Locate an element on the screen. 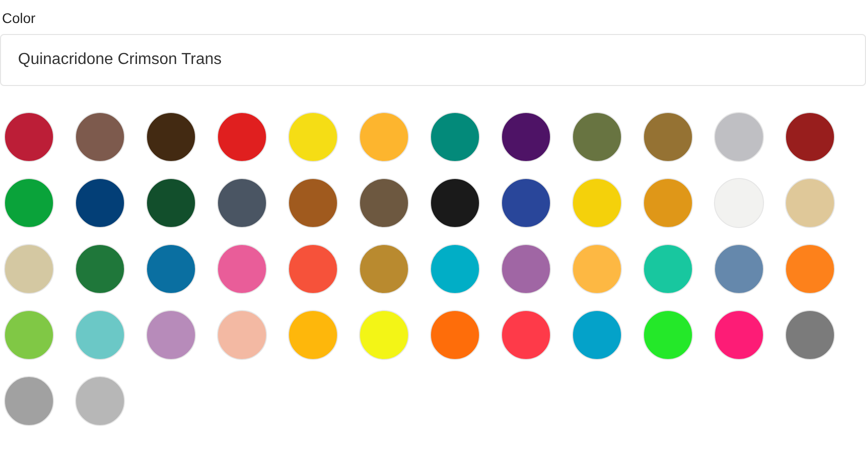  field-label: Color is located at coordinates (19, 18).